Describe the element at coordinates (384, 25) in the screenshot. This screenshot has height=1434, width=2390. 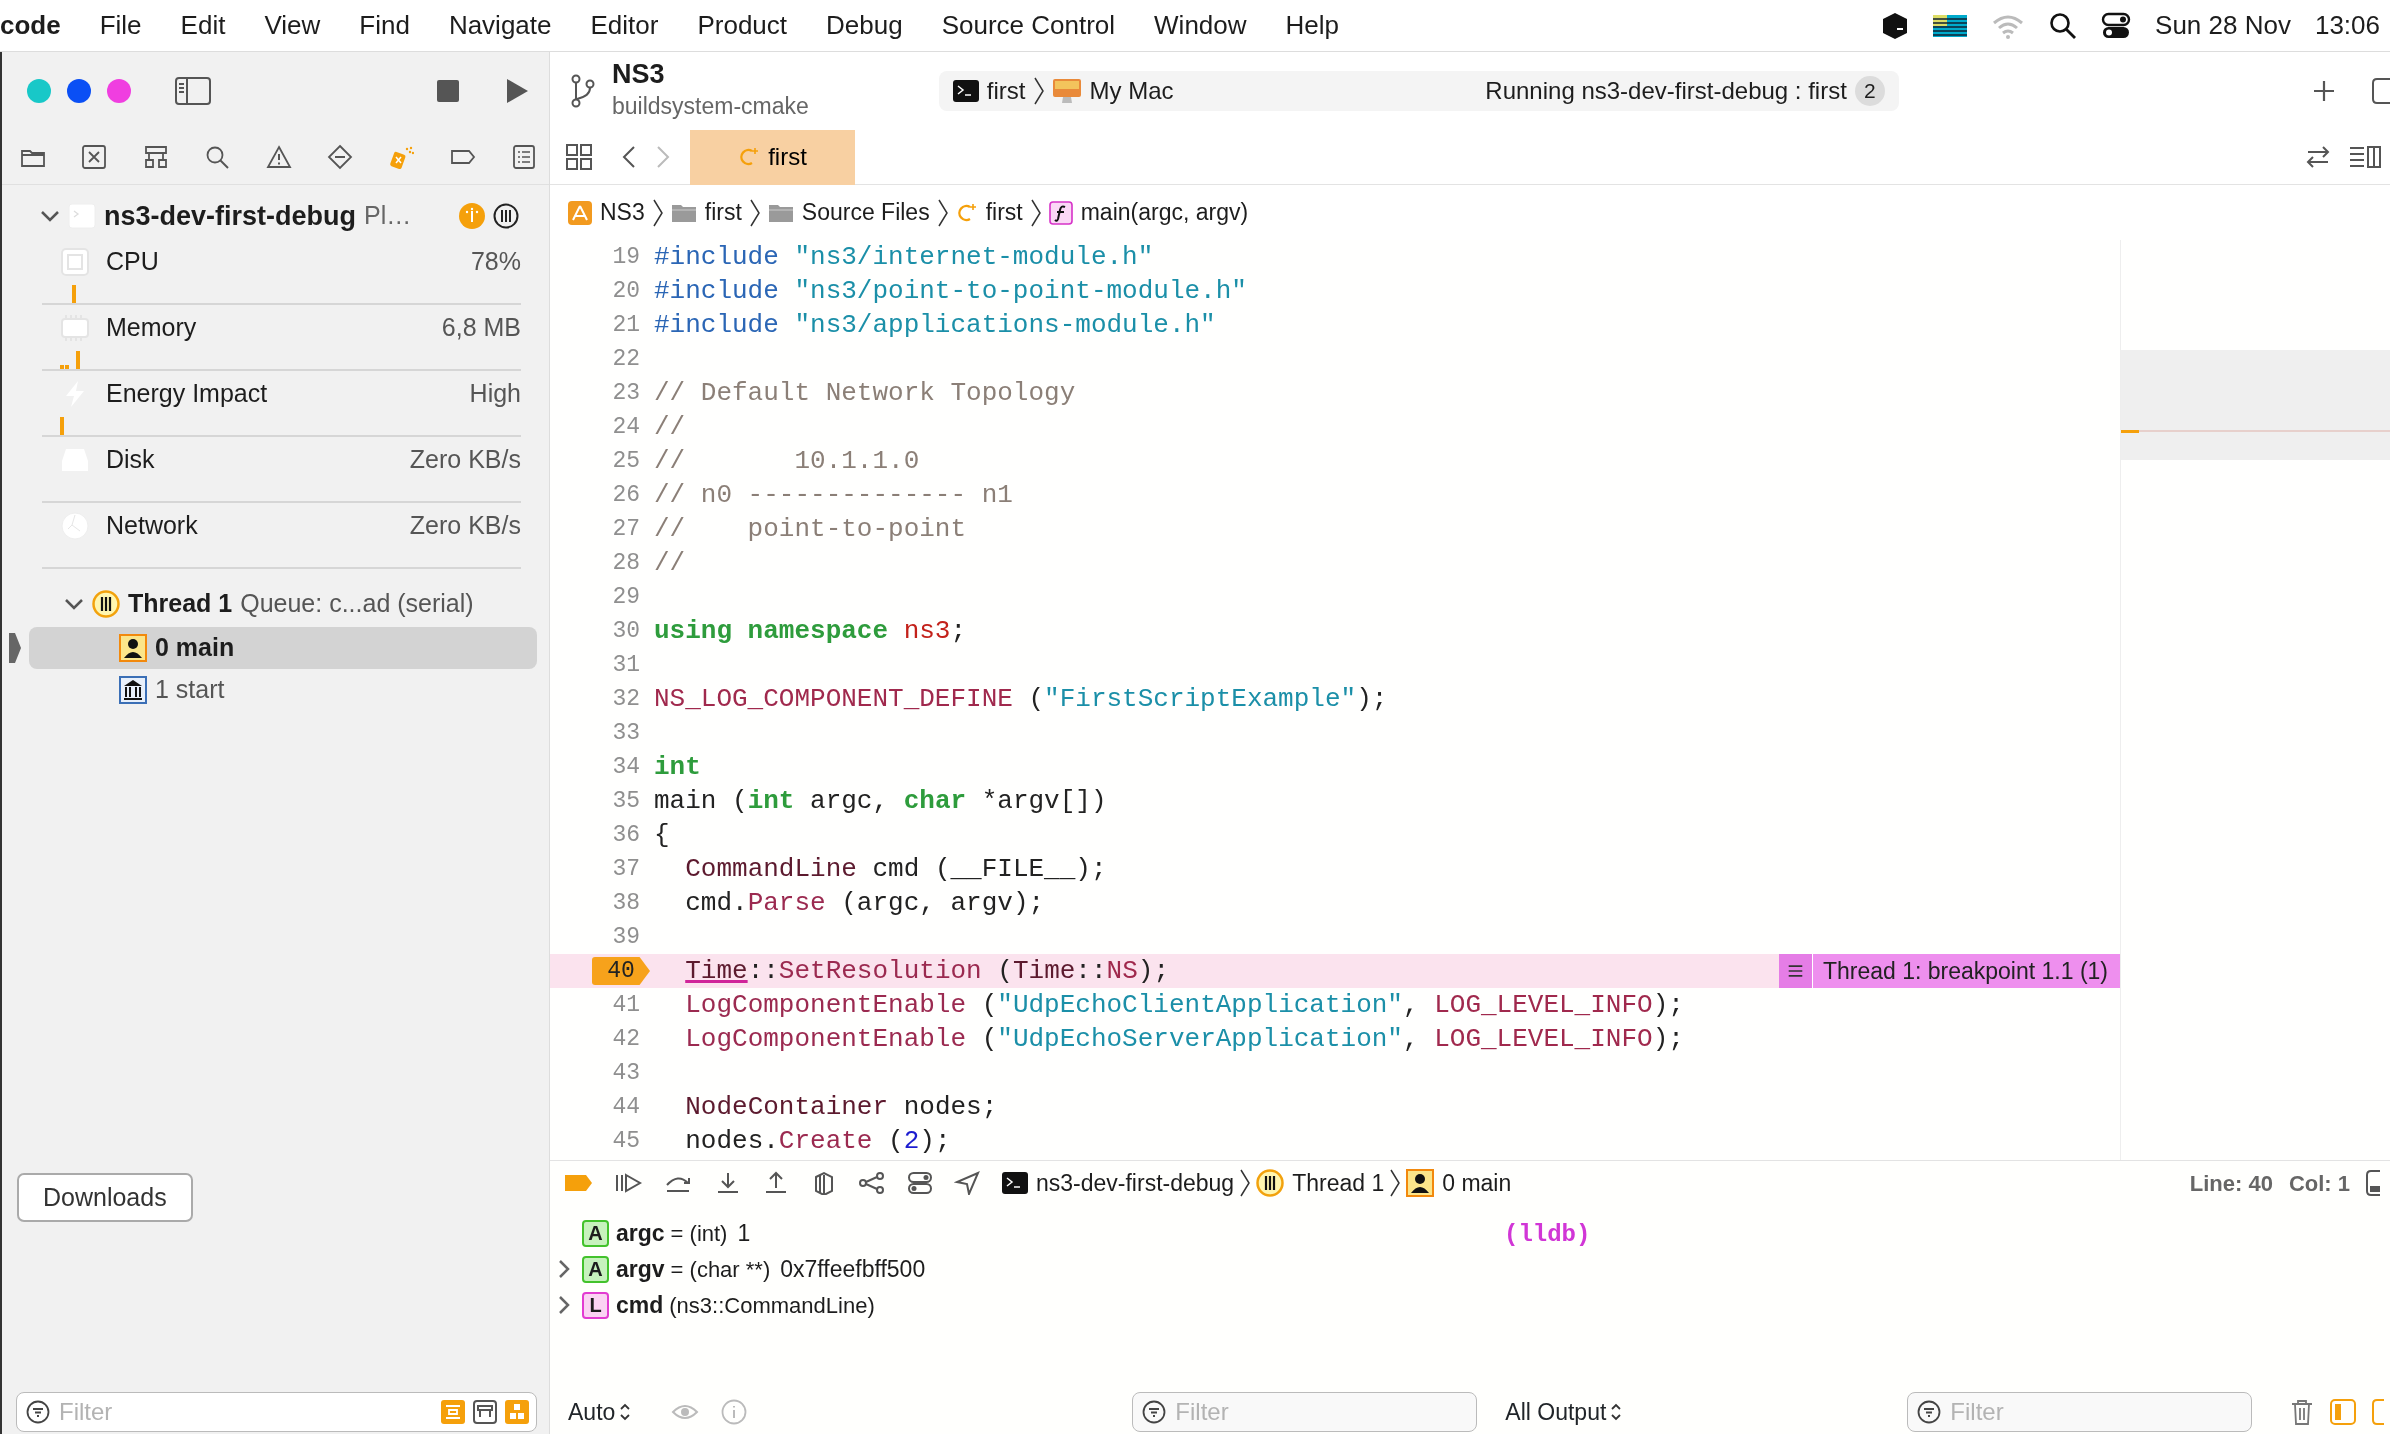
I see `menu-item: Find` at that location.